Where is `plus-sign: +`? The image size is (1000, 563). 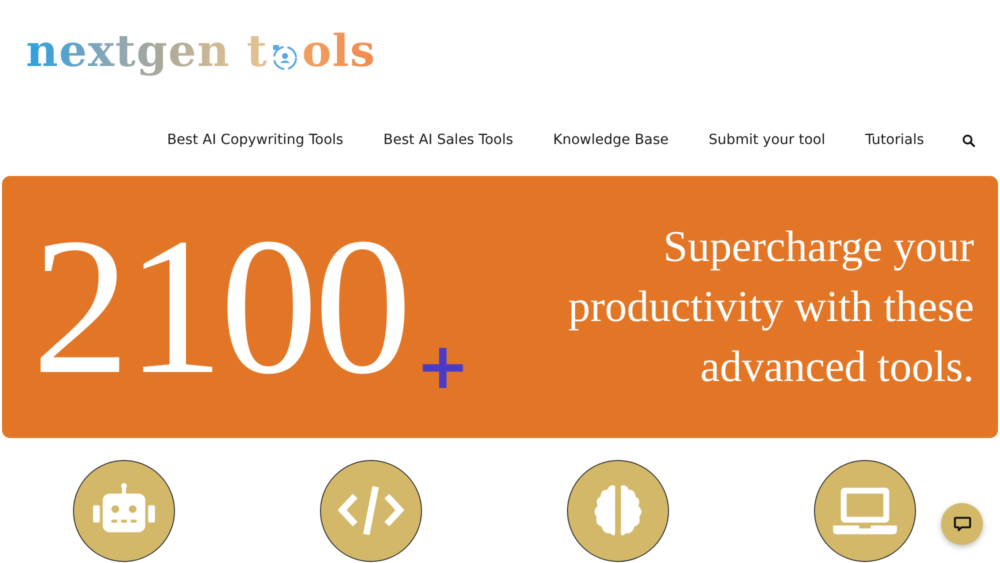
plus-sign: + is located at coordinates (443, 367).